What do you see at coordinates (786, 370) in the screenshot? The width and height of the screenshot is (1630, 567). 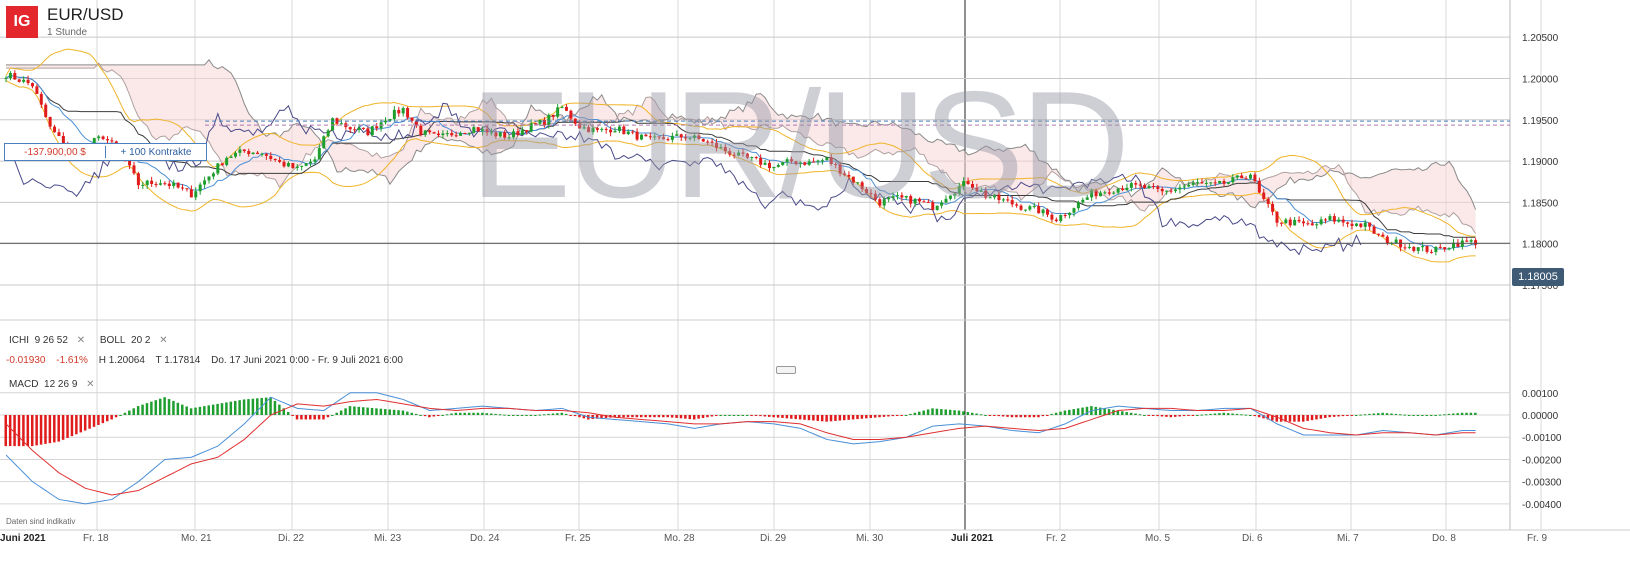 I see `pane-resize-handle` at bounding box center [786, 370].